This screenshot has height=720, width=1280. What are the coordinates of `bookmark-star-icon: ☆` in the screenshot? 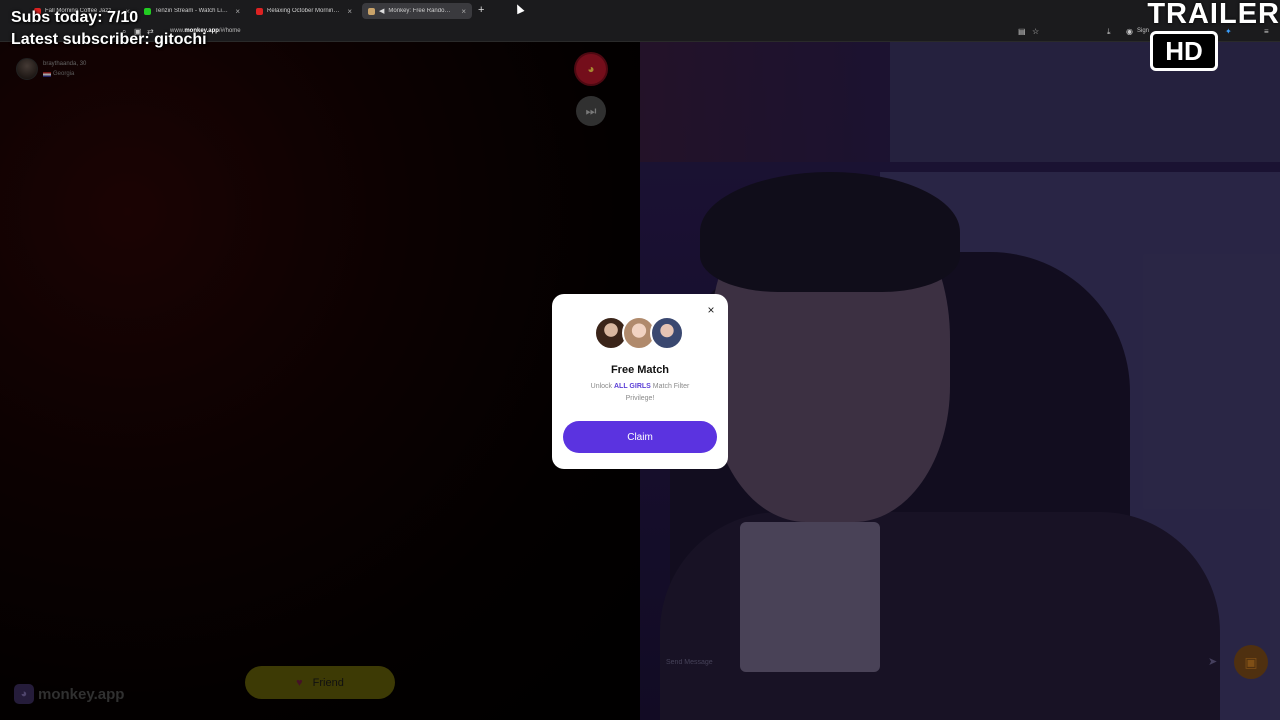 It's located at (1035, 31).